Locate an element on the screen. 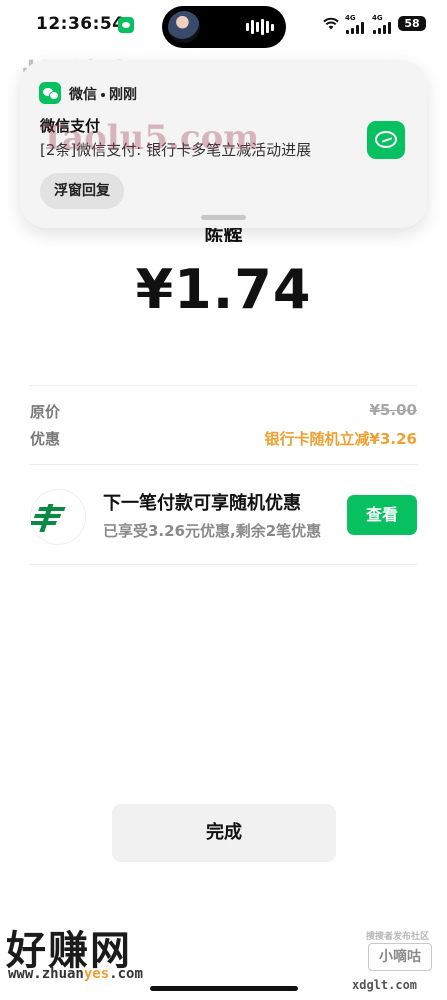 Image resolution: width=447 pixels, height=1000 pixels. watermark-taolu: Taolu5.com is located at coordinates (150, 138).